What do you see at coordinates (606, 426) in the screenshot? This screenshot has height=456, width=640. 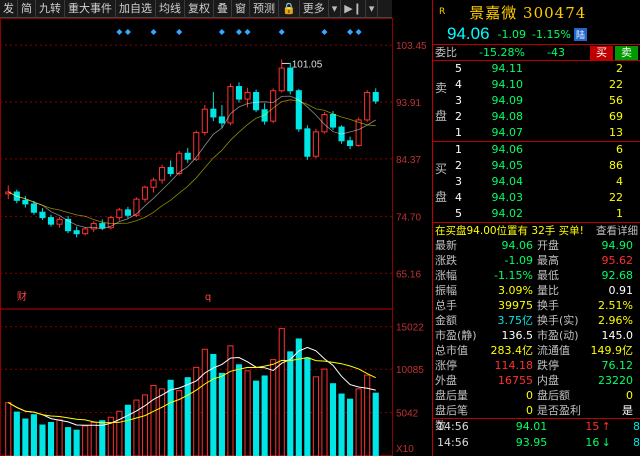 I see `arrow-up-icon: ↑` at bounding box center [606, 426].